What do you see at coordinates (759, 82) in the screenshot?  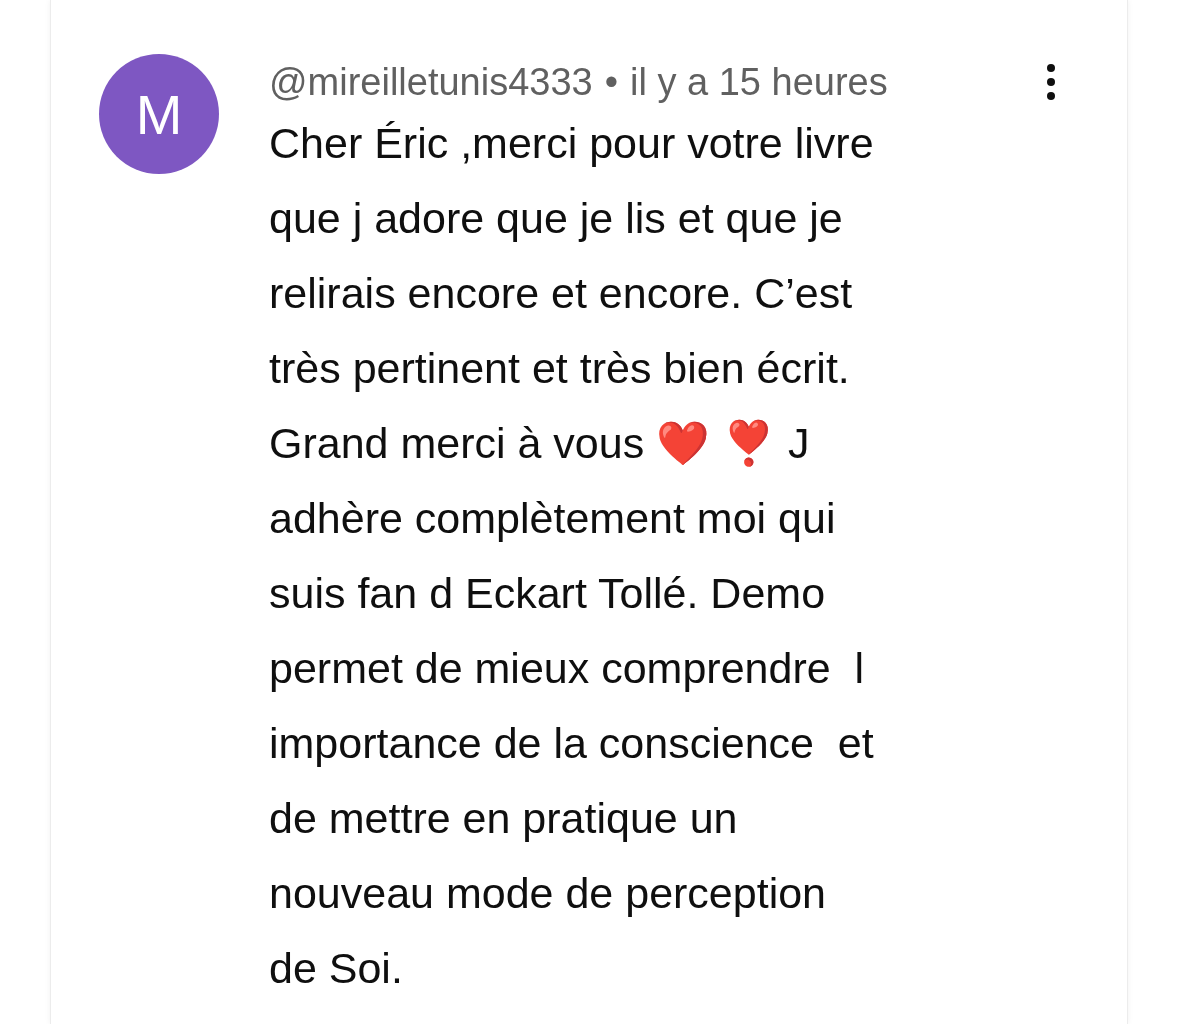 I see `comment-time: il y a 15 heures` at bounding box center [759, 82].